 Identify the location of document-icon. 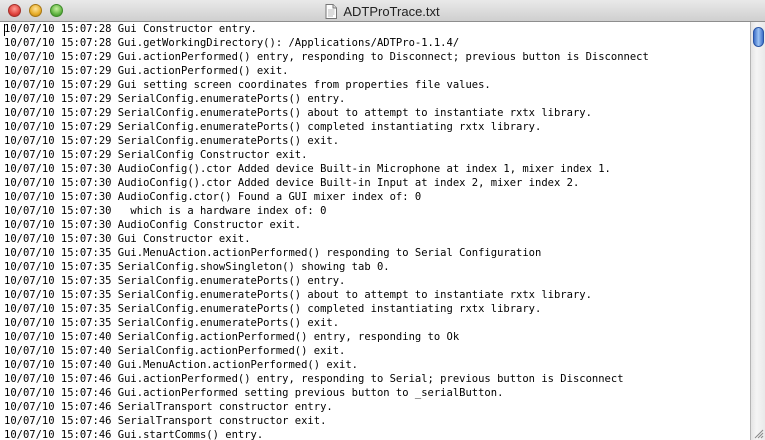
(331, 11).